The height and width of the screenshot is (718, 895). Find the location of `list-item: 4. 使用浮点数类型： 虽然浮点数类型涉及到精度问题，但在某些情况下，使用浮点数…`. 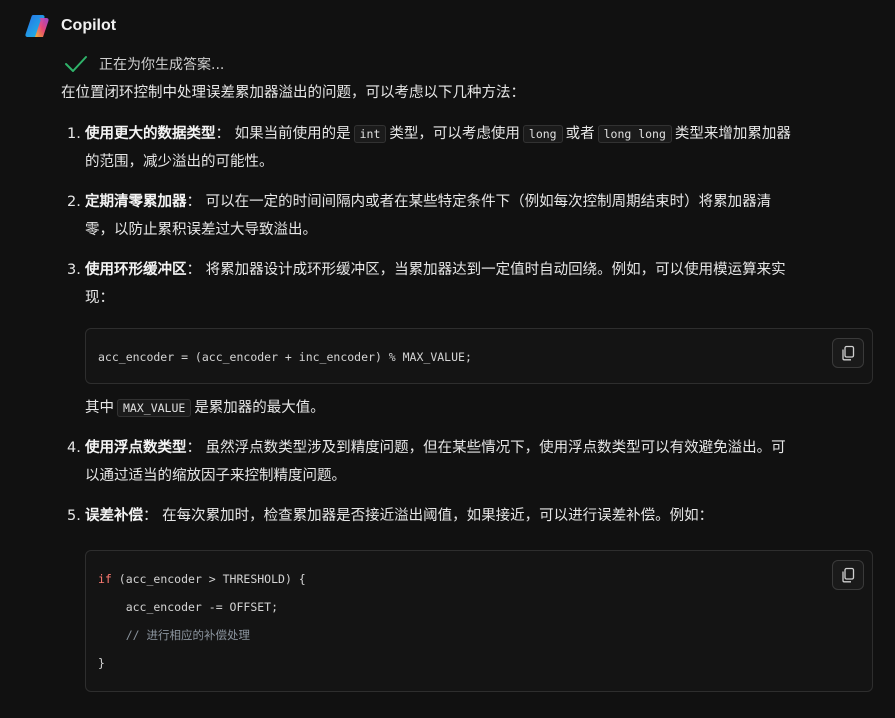

list-item: 4. 使用浮点数类型： 虽然浮点数类型涉及到精度问题，但在某些情况下，使用浮点数… is located at coordinates (467, 462).